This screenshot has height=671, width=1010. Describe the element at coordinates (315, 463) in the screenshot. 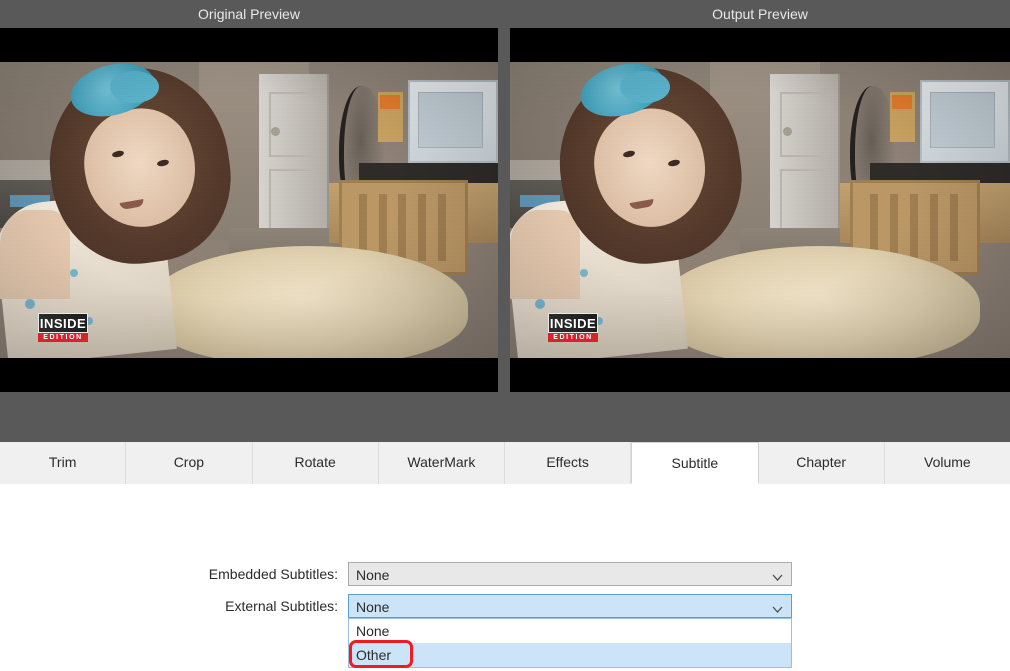

I see `tab-rotate: Rotate` at that location.